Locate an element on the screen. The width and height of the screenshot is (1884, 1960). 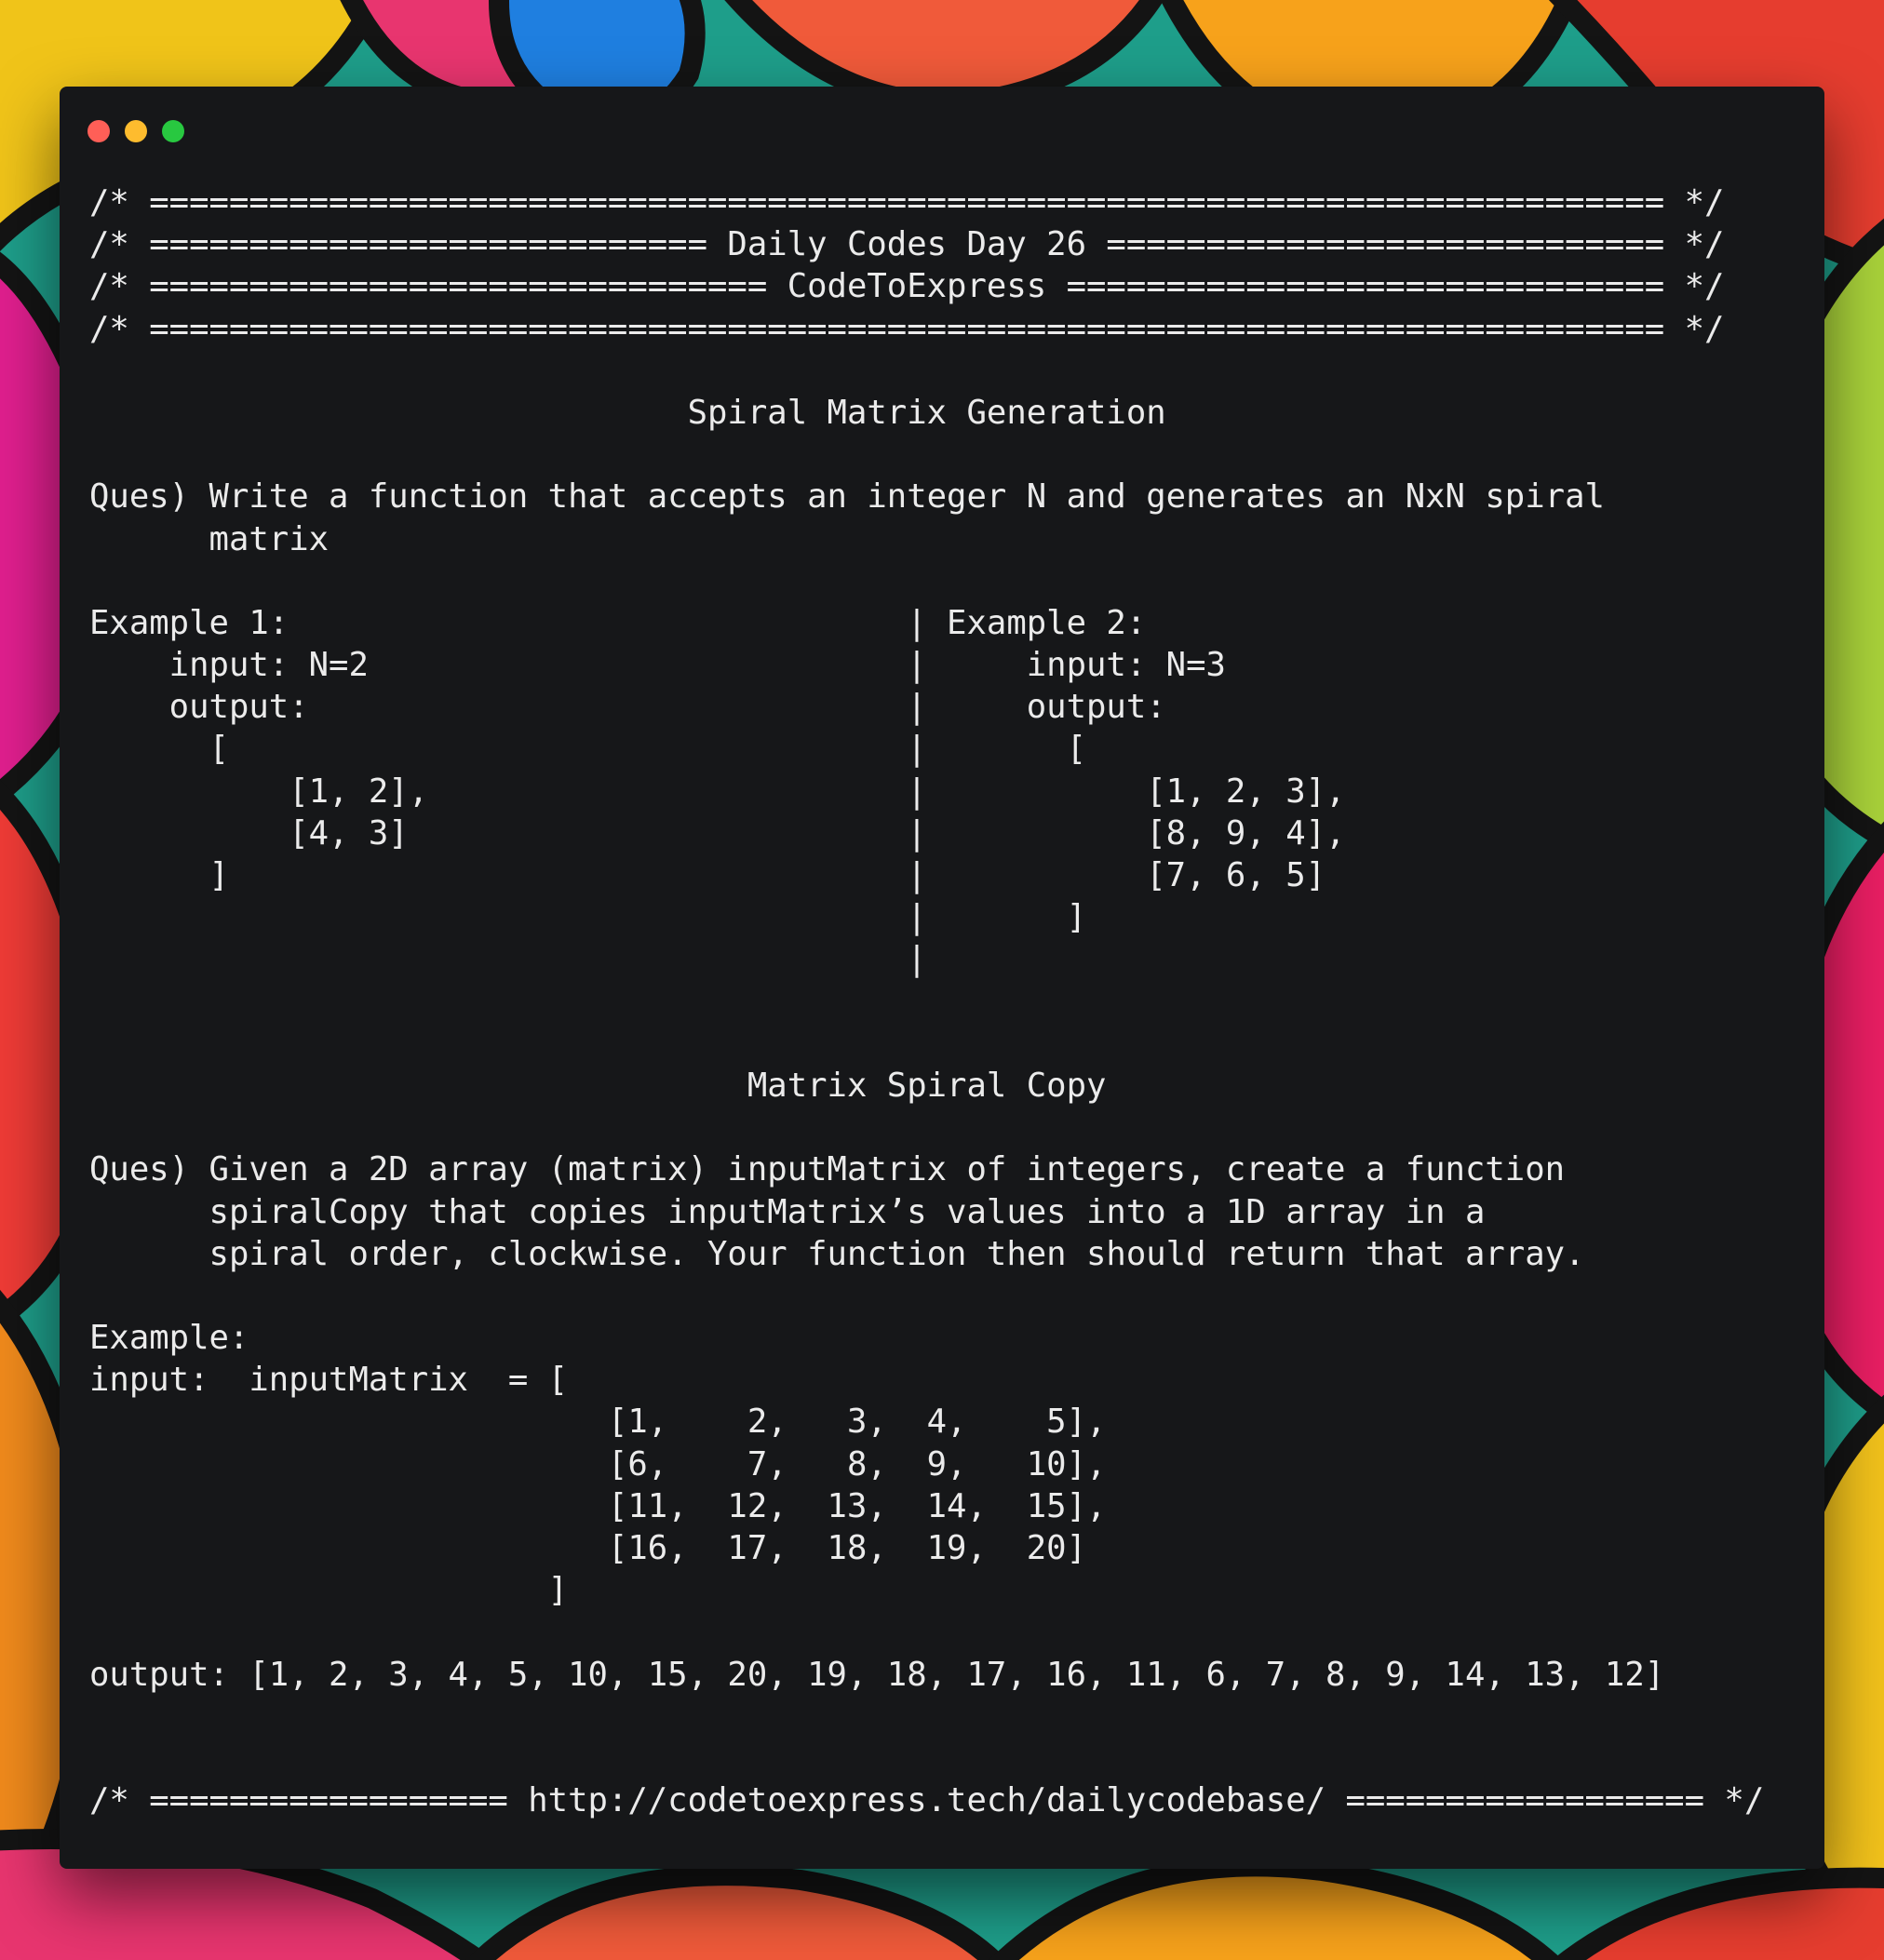
code-line: [ | [ is located at coordinates (587, 749).